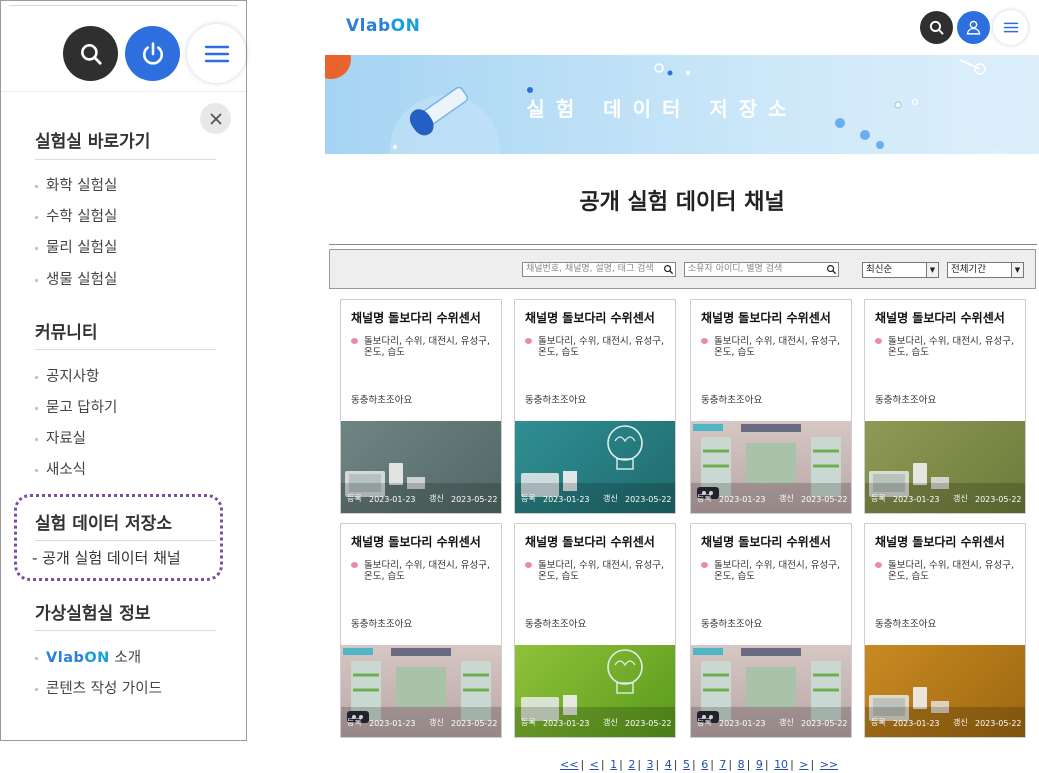  Describe the element at coordinates (383, 26) in the screenshot. I see `site-logo: VlabON` at that location.